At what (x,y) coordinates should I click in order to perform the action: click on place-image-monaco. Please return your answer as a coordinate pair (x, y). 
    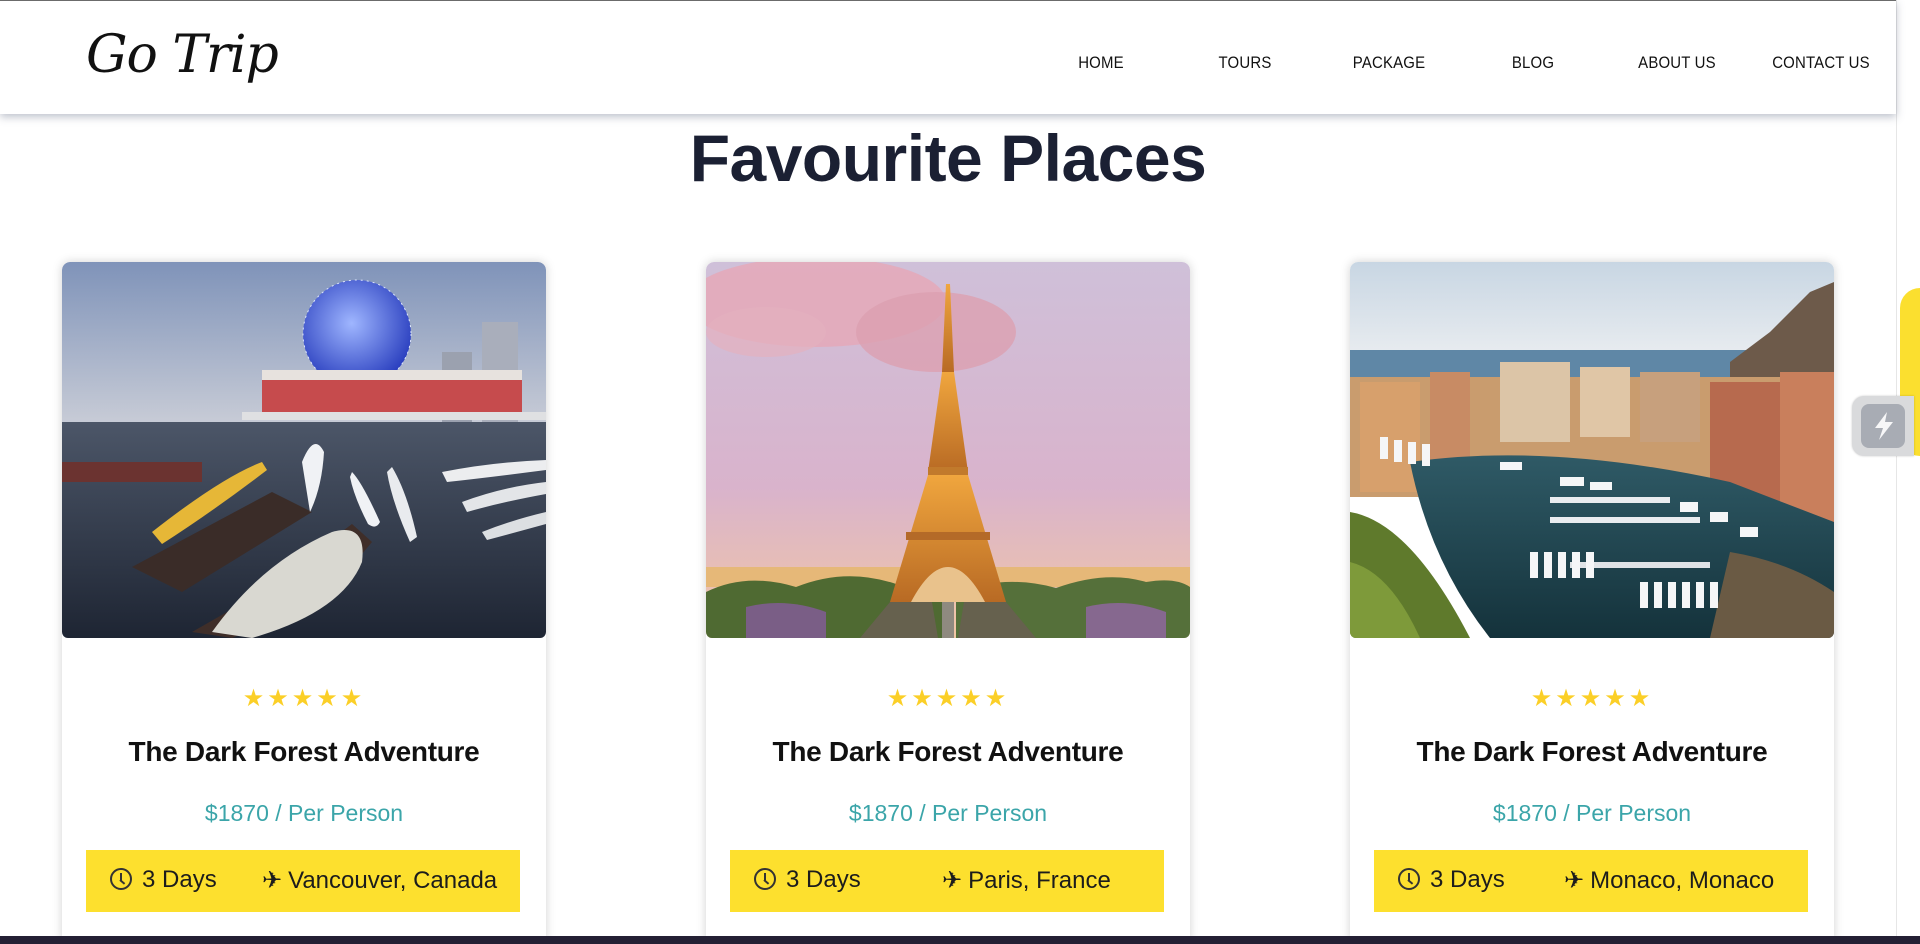
    Looking at the image, I should click on (1592, 450).